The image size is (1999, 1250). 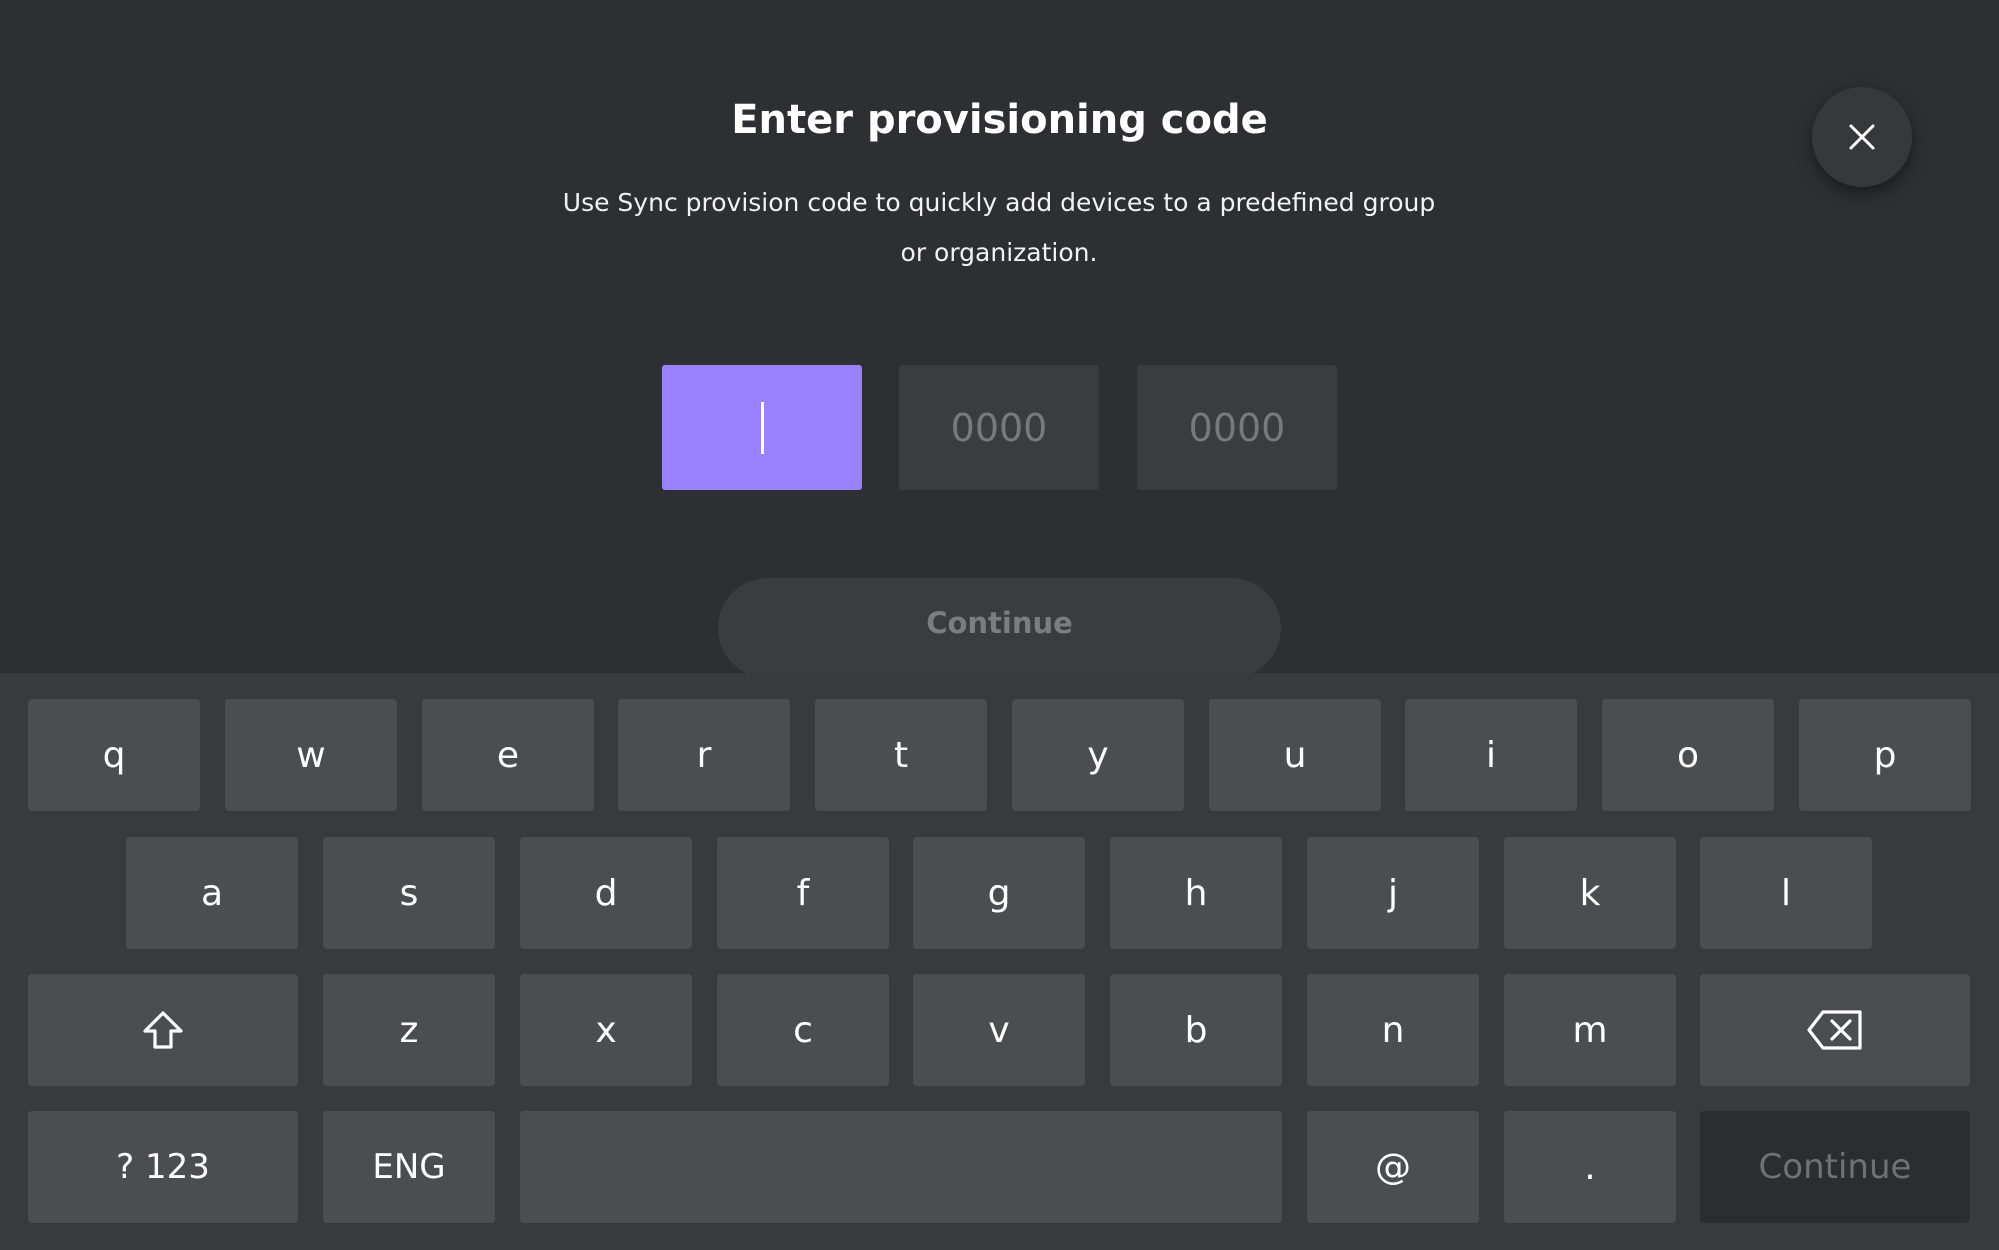 What do you see at coordinates (311, 755) in the screenshot?
I see `key-w: w` at bounding box center [311, 755].